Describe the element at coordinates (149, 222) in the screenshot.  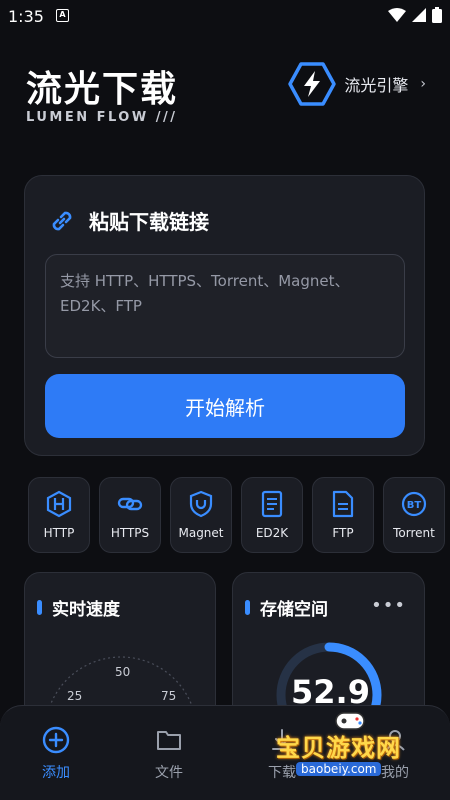
I see `paste-card-title: 粘贴下载链接` at that location.